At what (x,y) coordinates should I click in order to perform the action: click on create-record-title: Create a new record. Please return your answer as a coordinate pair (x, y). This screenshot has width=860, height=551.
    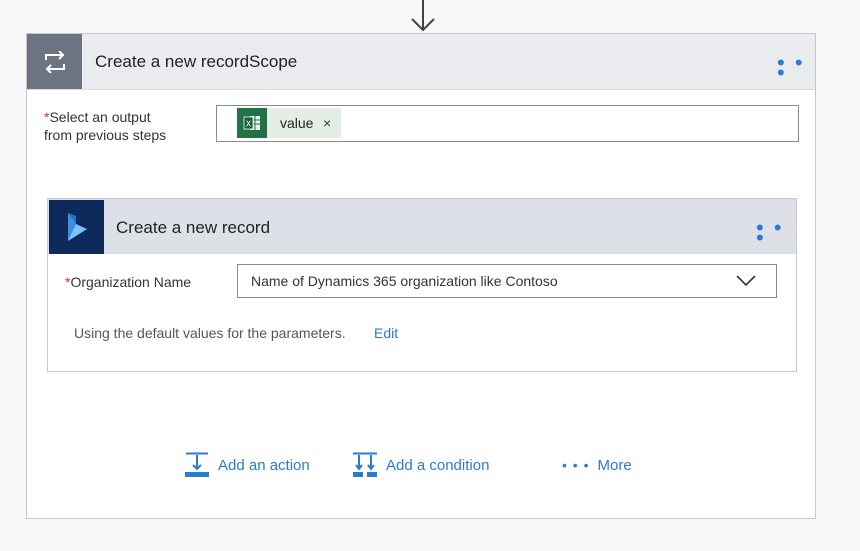
    Looking at the image, I should click on (193, 227).